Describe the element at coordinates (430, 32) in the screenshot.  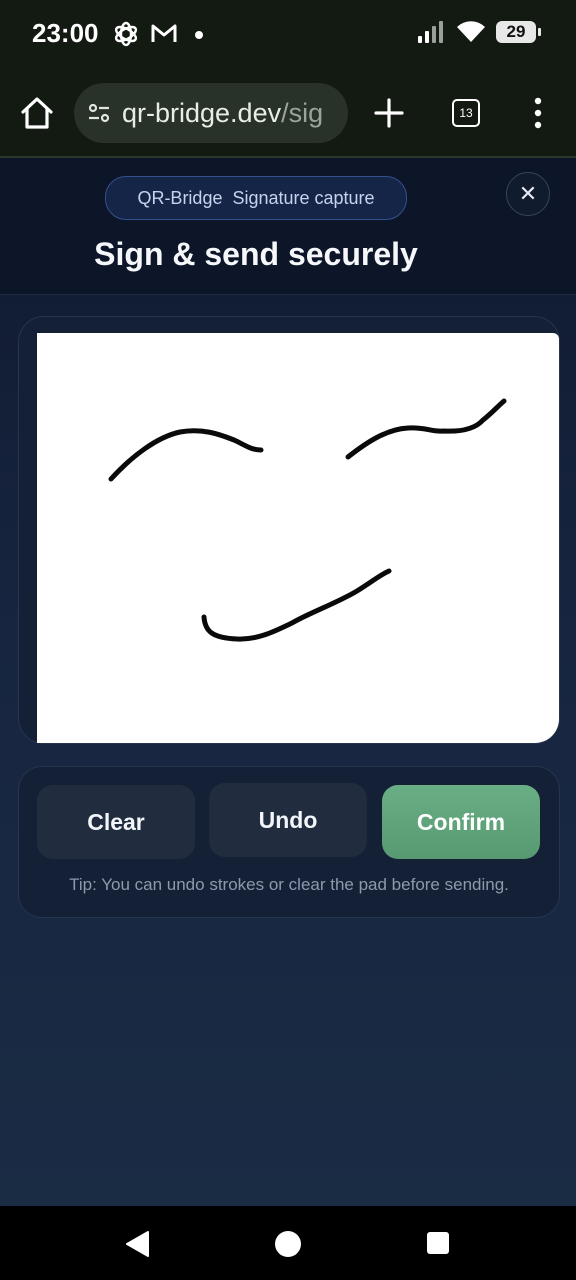
I see `signal-icon` at that location.